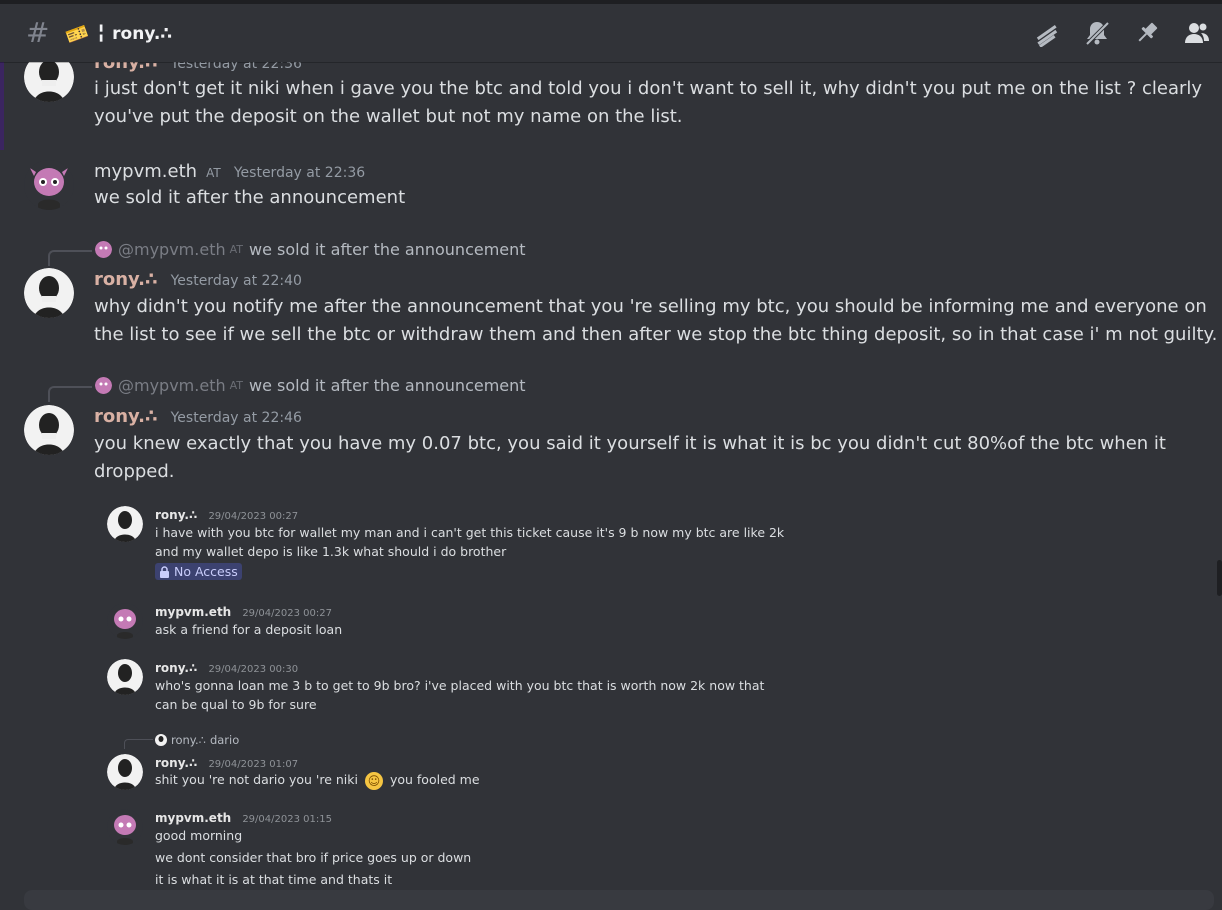  I want to click on rolling-laugh-emoji: ☺, so click(373, 780).